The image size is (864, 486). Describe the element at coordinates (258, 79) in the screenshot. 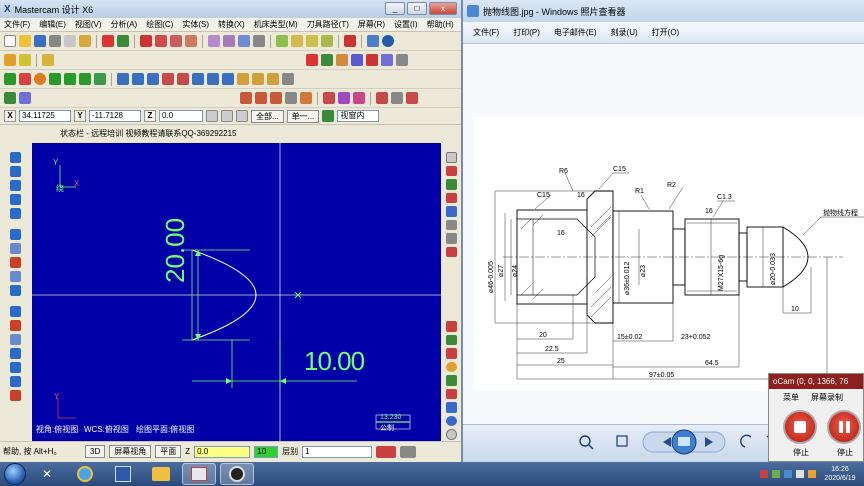

I see `drag-icon` at that location.